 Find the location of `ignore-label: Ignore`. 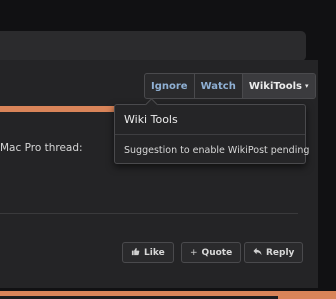

ignore-label: Ignore is located at coordinates (169, 86).